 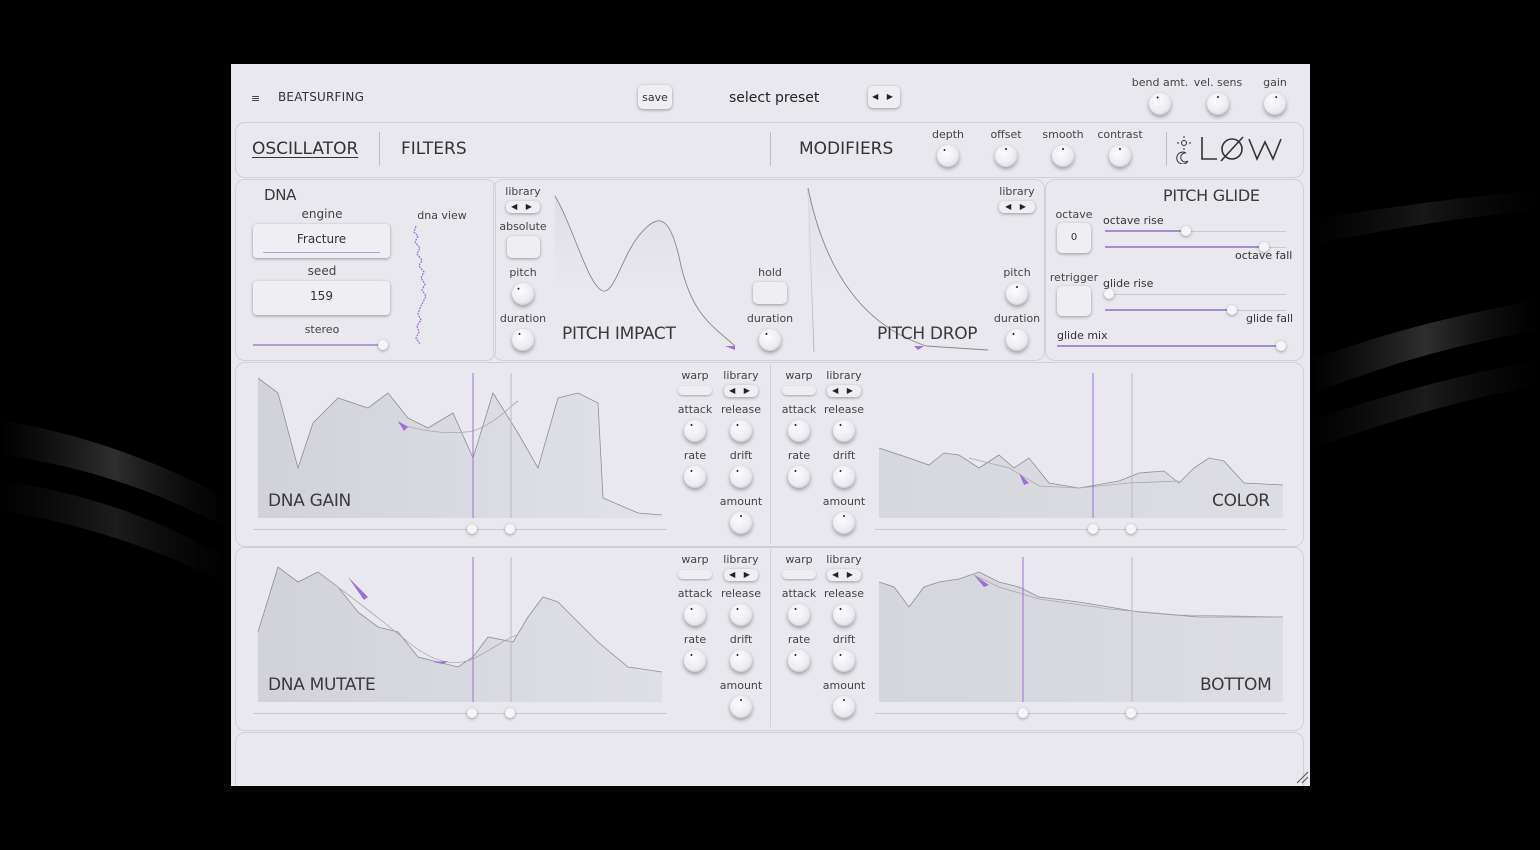 I want to click on low-logo, so click(x=1241, y=149).